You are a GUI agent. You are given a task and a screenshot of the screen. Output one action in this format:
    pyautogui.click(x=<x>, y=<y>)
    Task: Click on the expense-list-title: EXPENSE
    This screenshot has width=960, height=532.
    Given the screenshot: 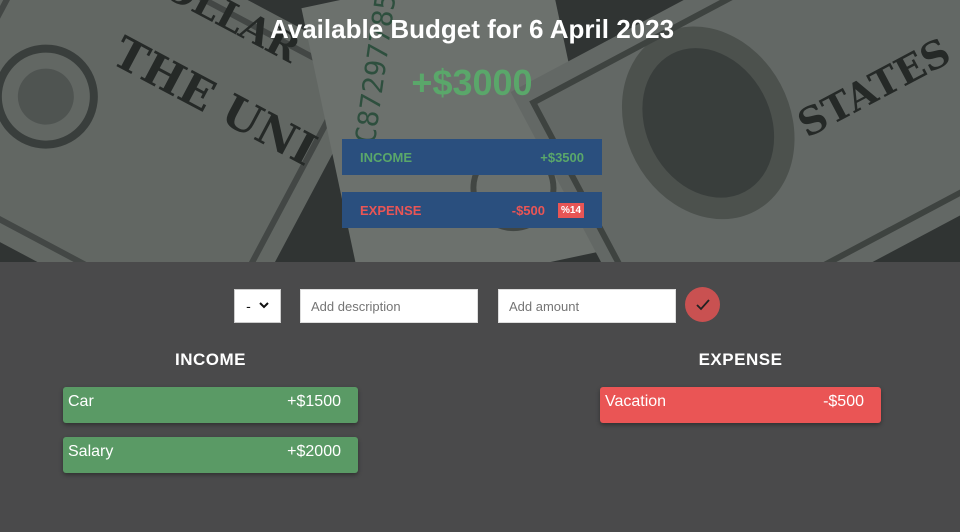 What is the action you would take?
    pyautogui.click(x=740, y=359)
    